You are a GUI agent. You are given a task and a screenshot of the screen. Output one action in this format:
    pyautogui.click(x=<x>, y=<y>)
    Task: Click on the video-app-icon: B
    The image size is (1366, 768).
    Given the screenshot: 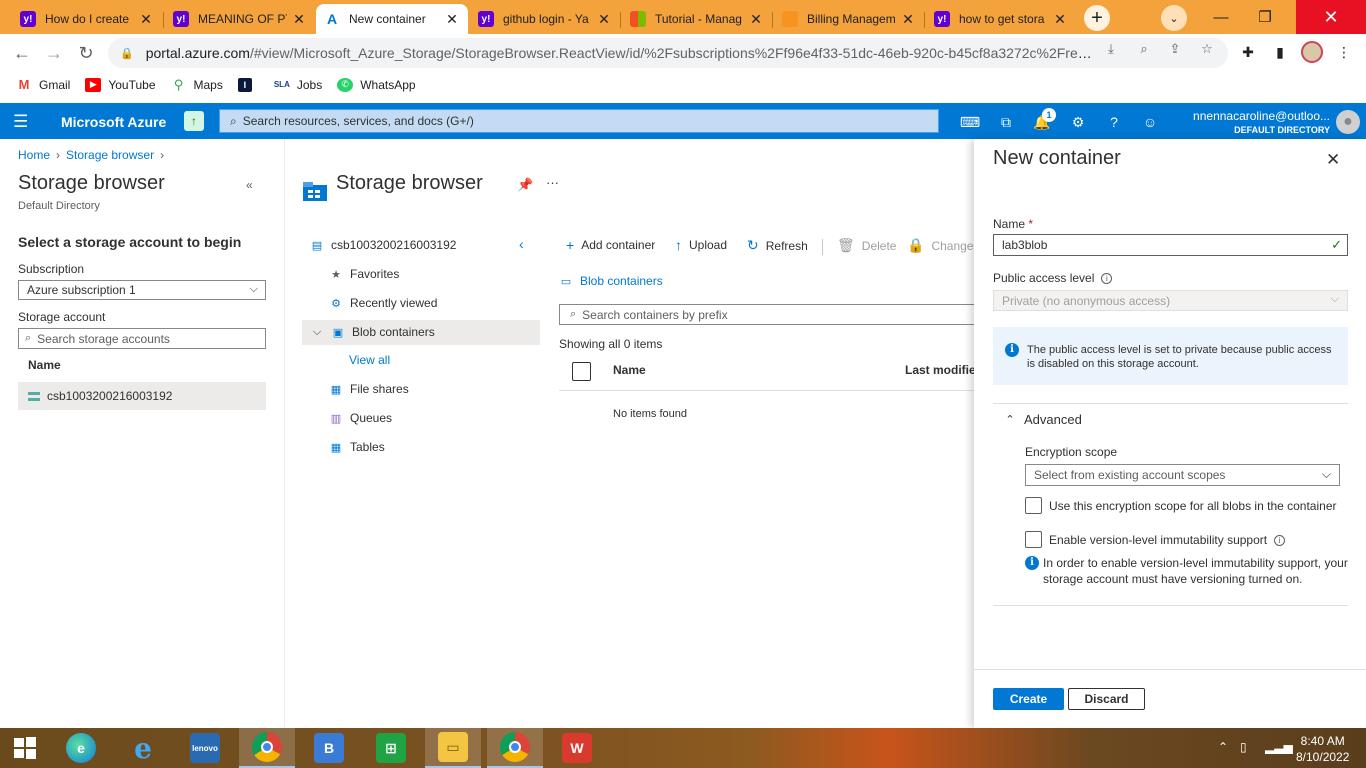 What is the action you would take?
    pyautogui.click(x=329, y=748)
    